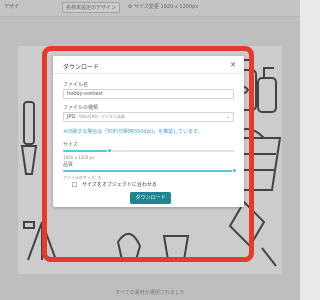 This screenshot has width=320, height=300. I want to click on quality-slider, so click(150, 170).